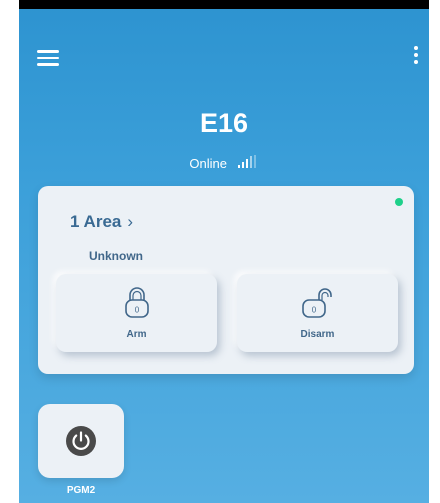  Describe the element at coordinates (224, 123) in the screenshot. I see `device-title: E16` at that location.